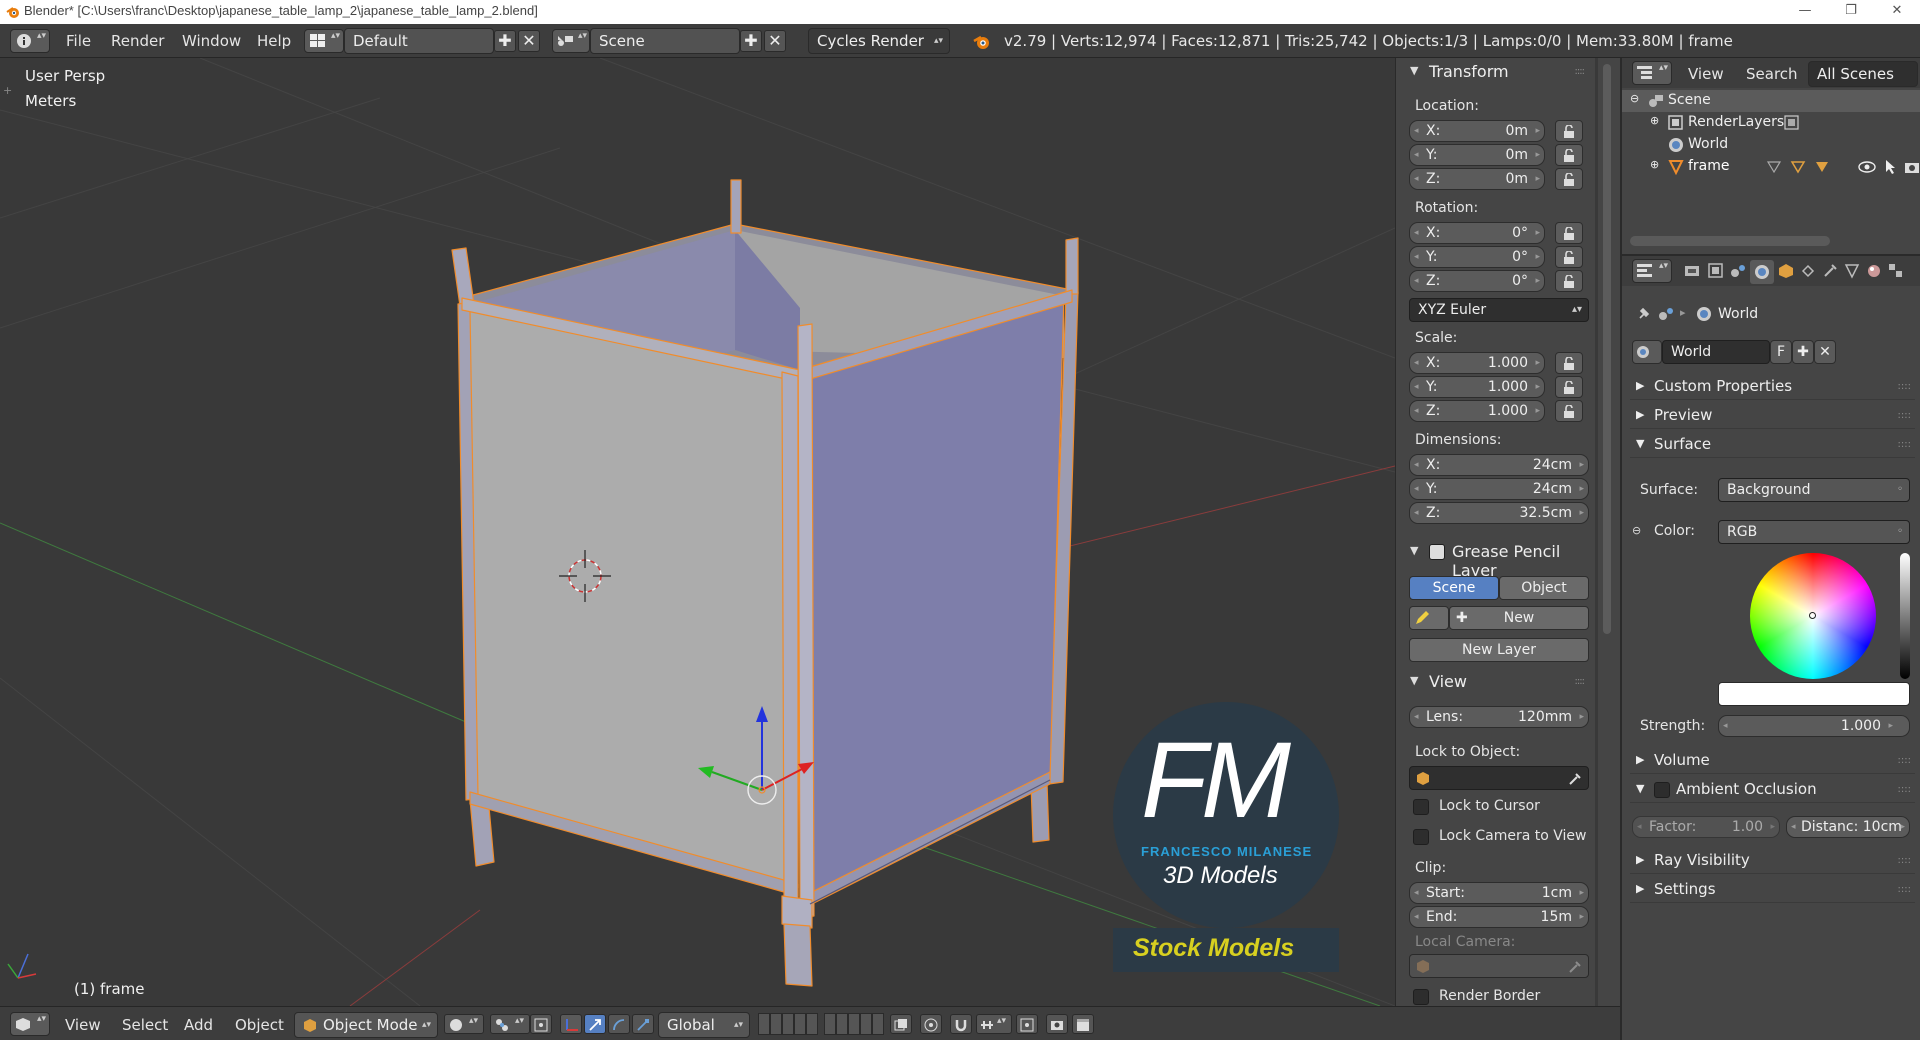  What do you see at coordinates (1495, 72) in the screenshot?
I see `transform-panel-header: ▼ Transform ::::` at bounding box center [1495, 72].